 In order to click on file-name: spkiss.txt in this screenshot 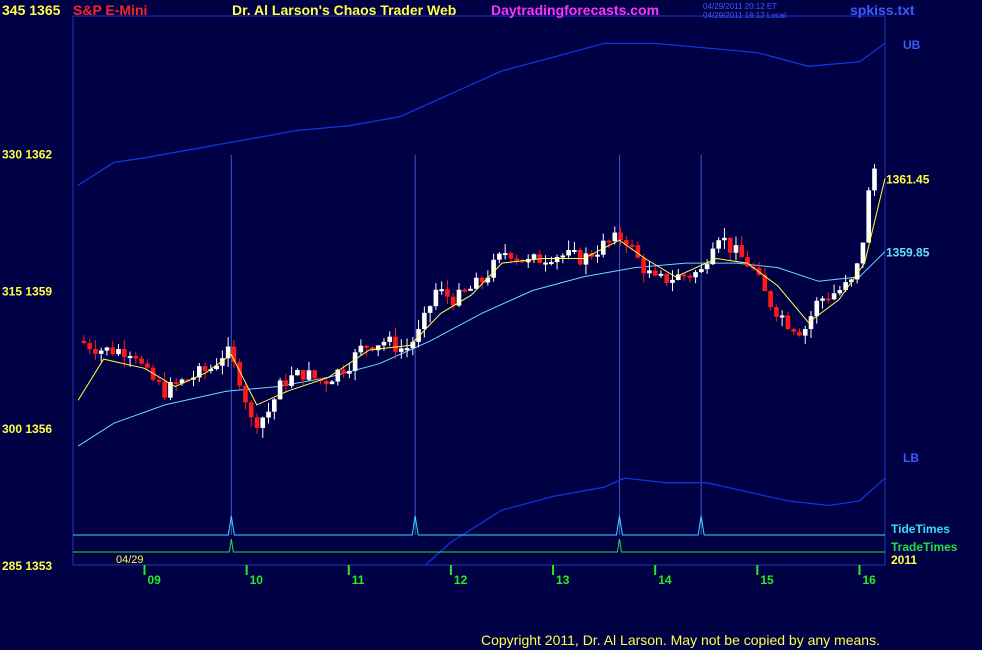, I will do `click(882, 10)`.